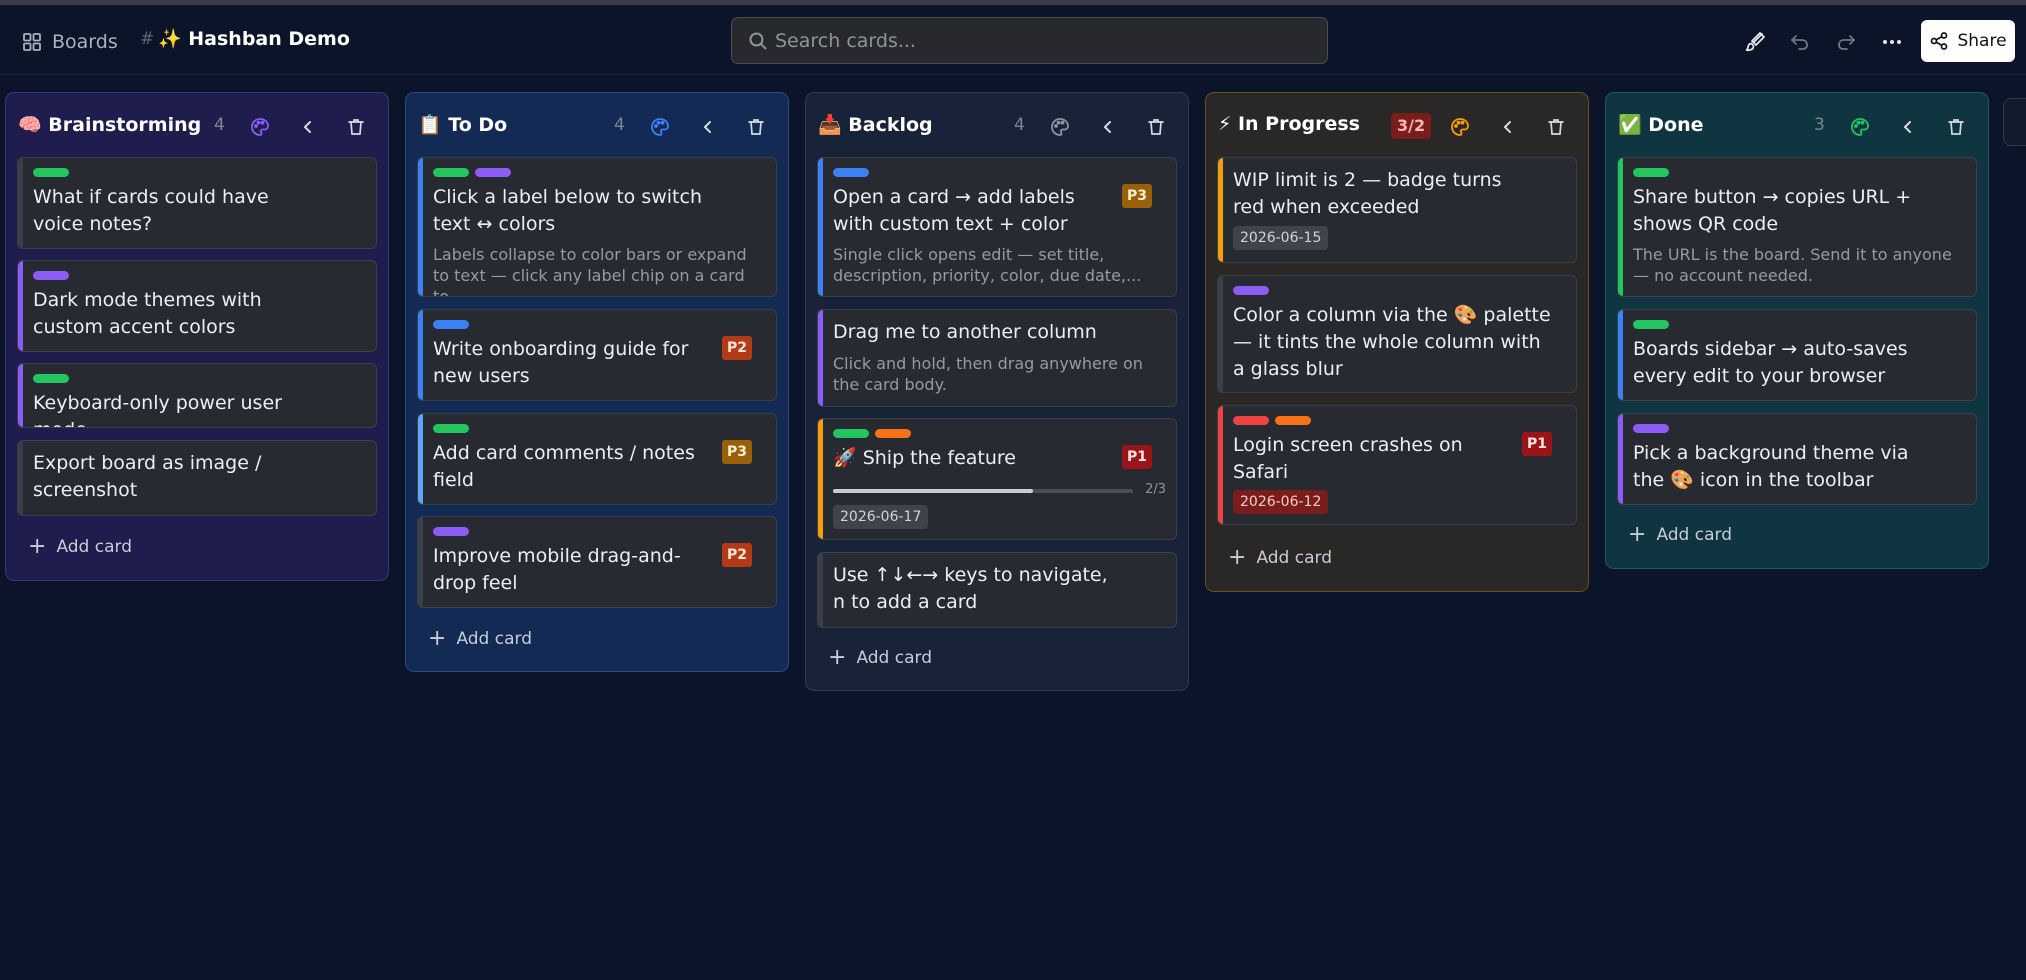 The width and height of the screenshot is (2026, 980). What do you see at coordinates (1035, 41) in the screenshot?
I see `search-input` at bounding box center [1035, 41].